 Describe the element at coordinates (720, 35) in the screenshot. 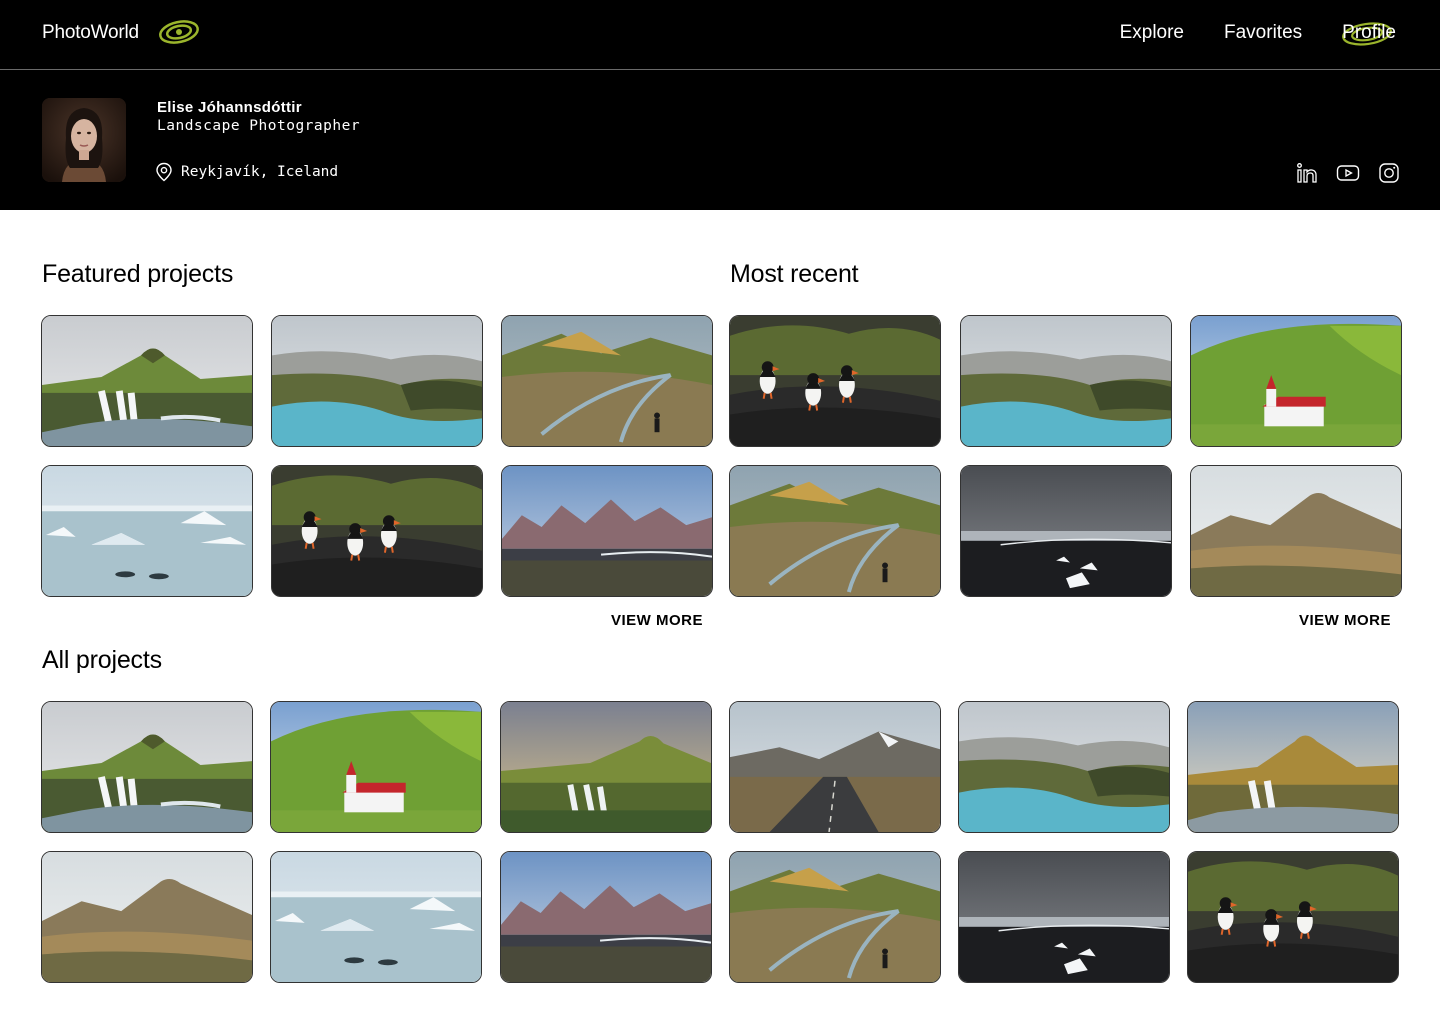

I see `top-navbar: PhotoWorld Explore Favorites Profile` at that location.